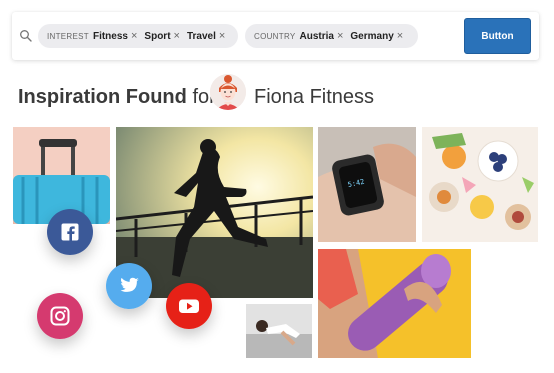 The image size is (554, 373). What do you see at coordinates (394, 303) in the screenshot?
I see `yoga-mat-photo` at bounding box center [394, 303].